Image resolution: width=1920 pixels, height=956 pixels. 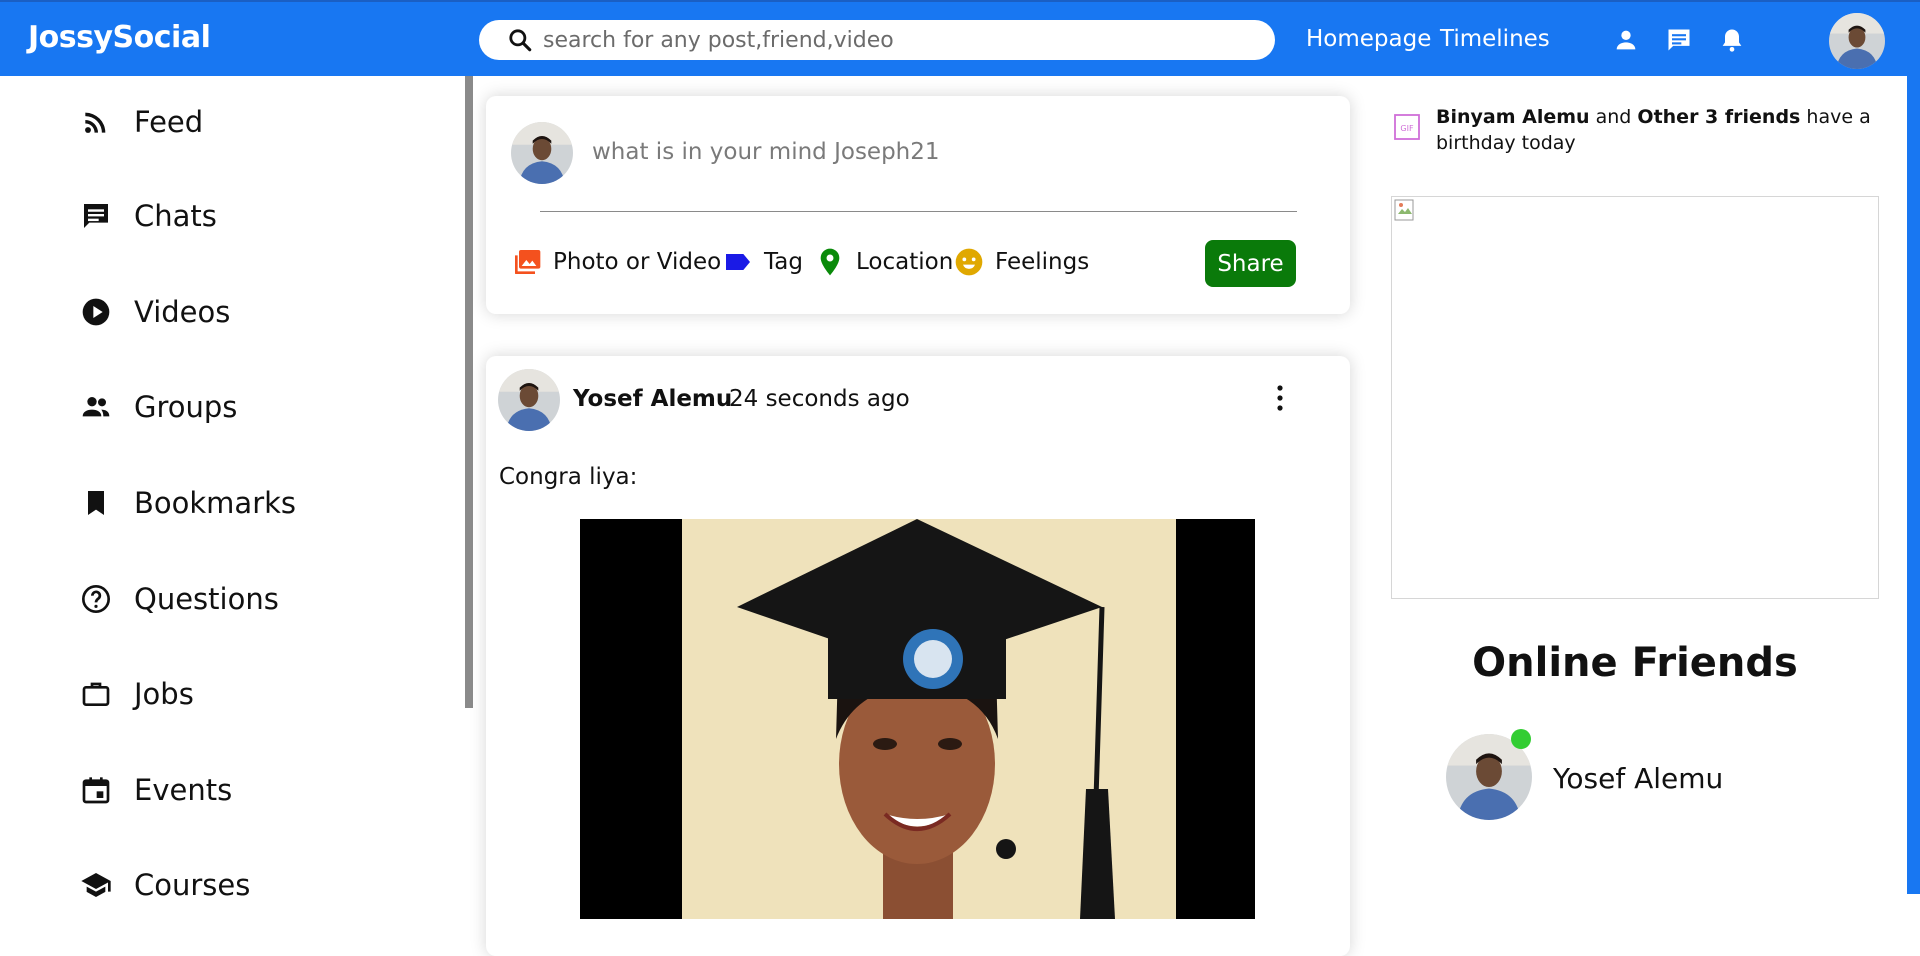 I want to click on label-icon, so click(x=738, y=262).